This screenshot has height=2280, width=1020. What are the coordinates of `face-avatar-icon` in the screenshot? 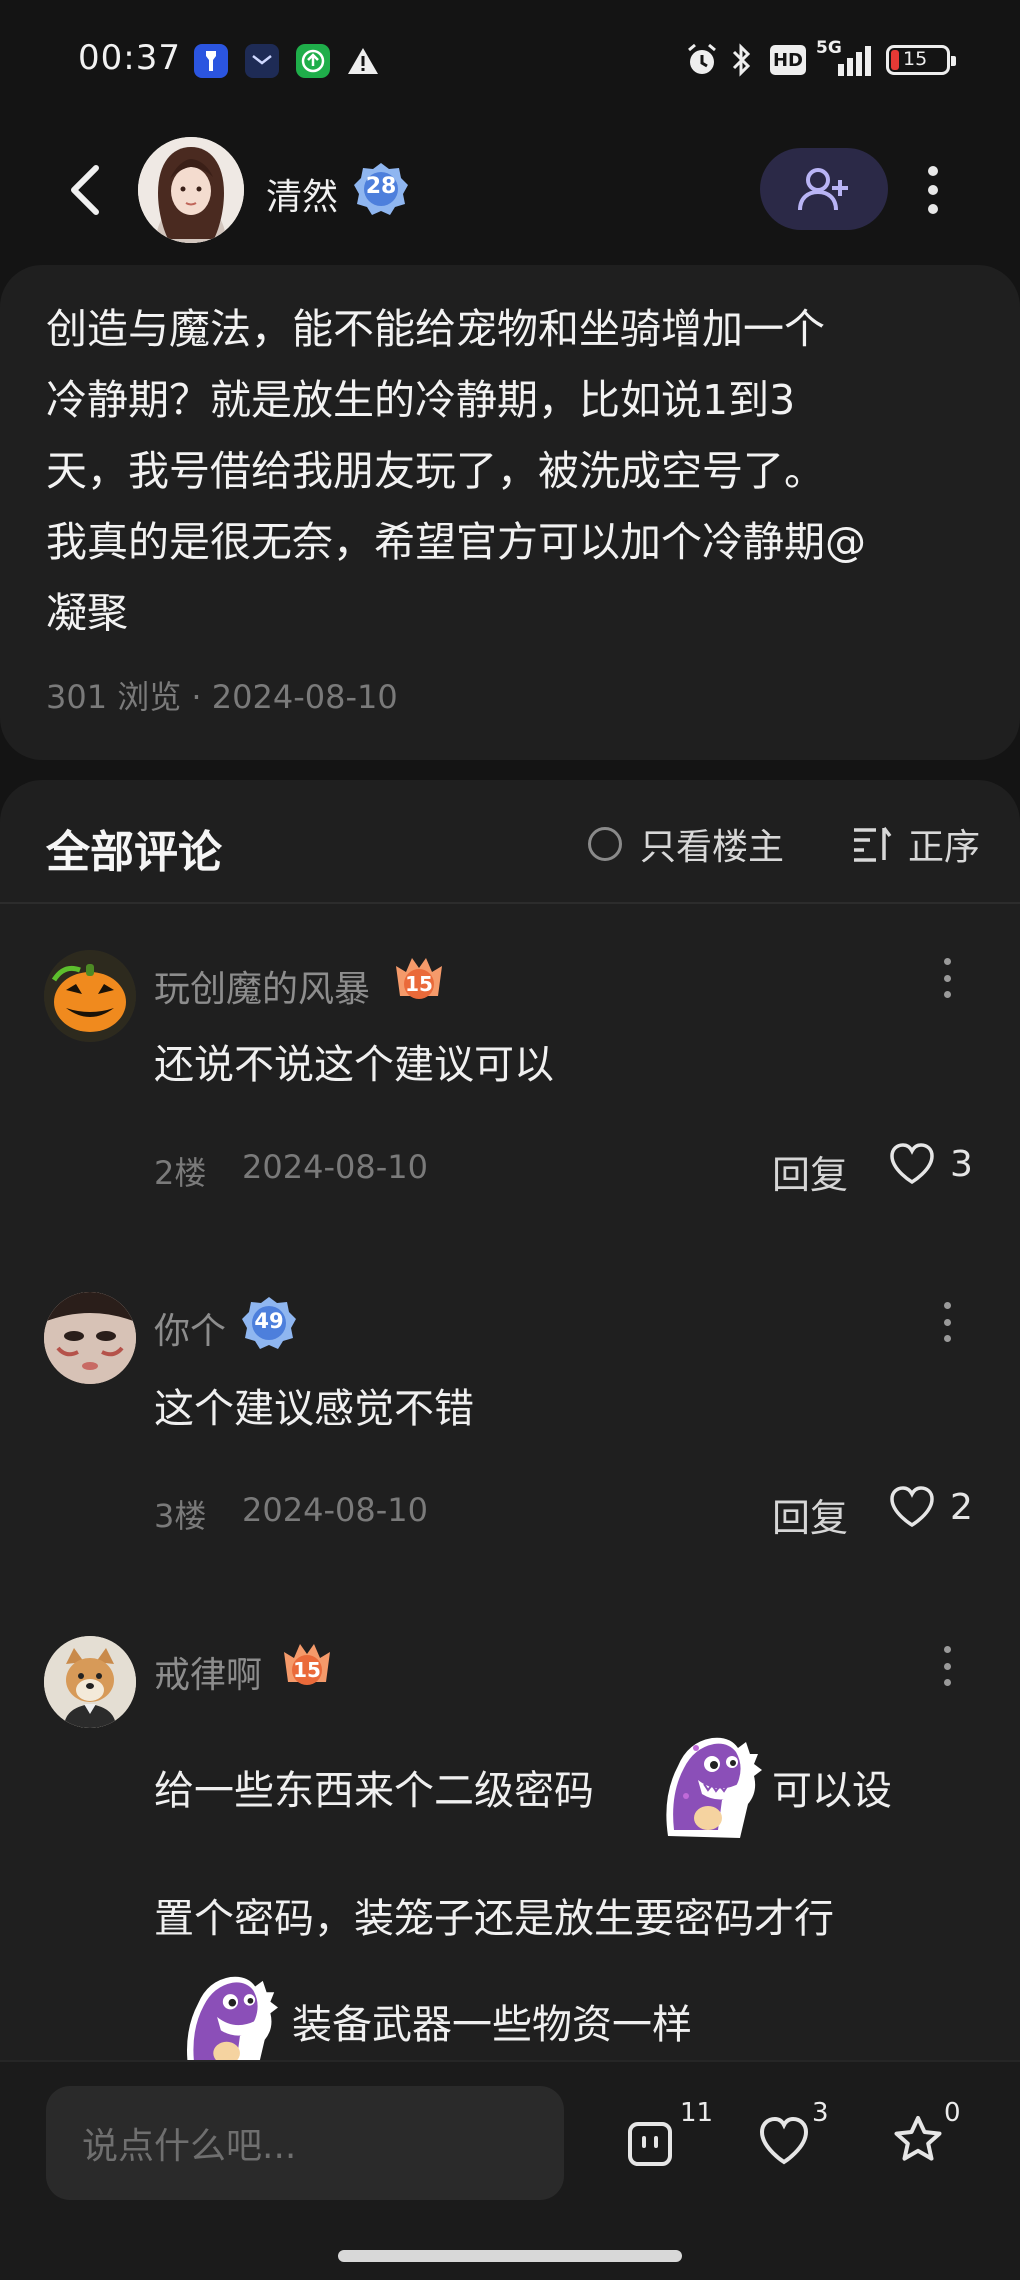 It's located at (90, 1338).